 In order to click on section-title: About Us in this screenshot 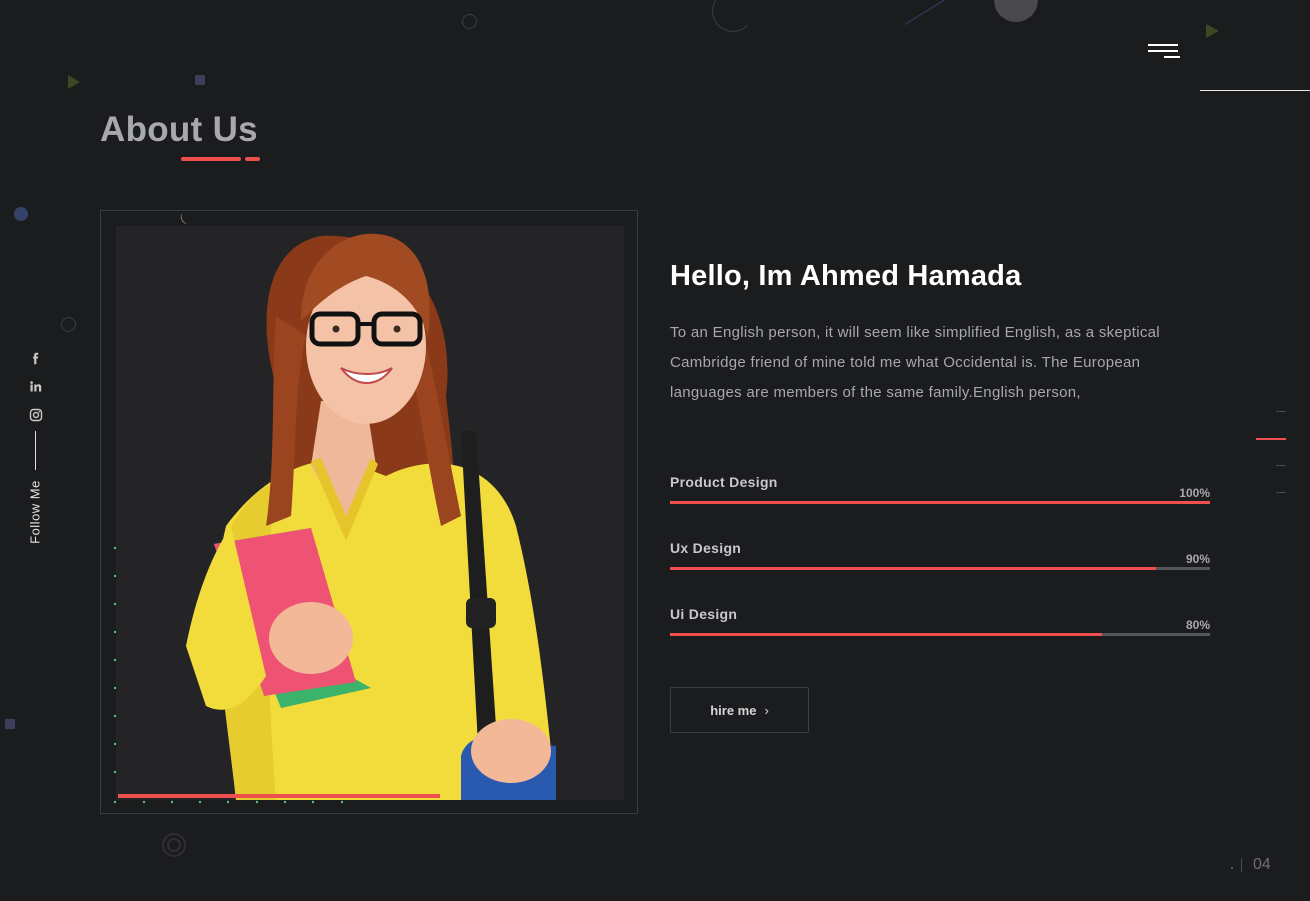, I will do `click(179, 129)`.